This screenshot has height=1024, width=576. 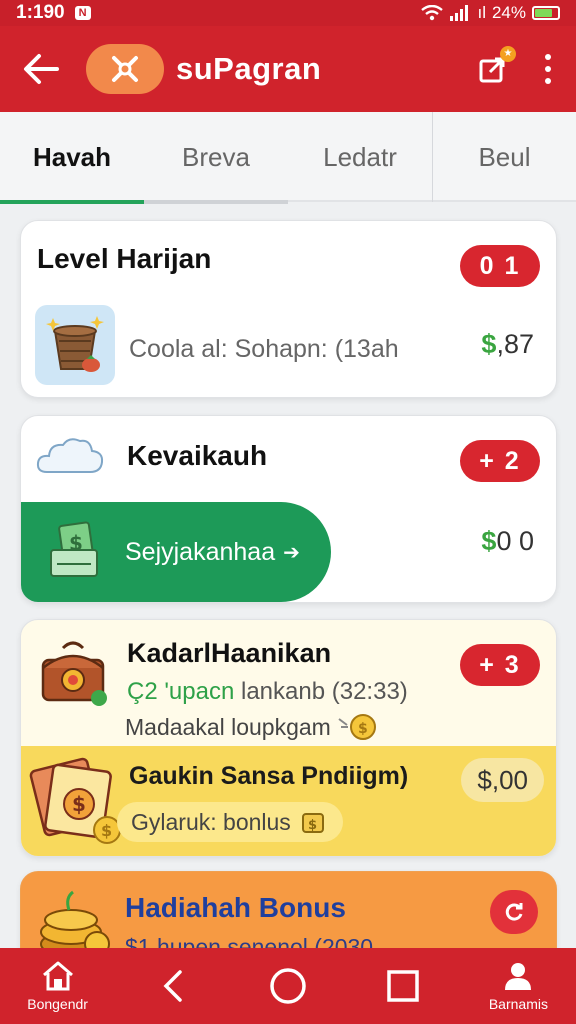 I want to click on tools-icon, so click(x=125, y=69).